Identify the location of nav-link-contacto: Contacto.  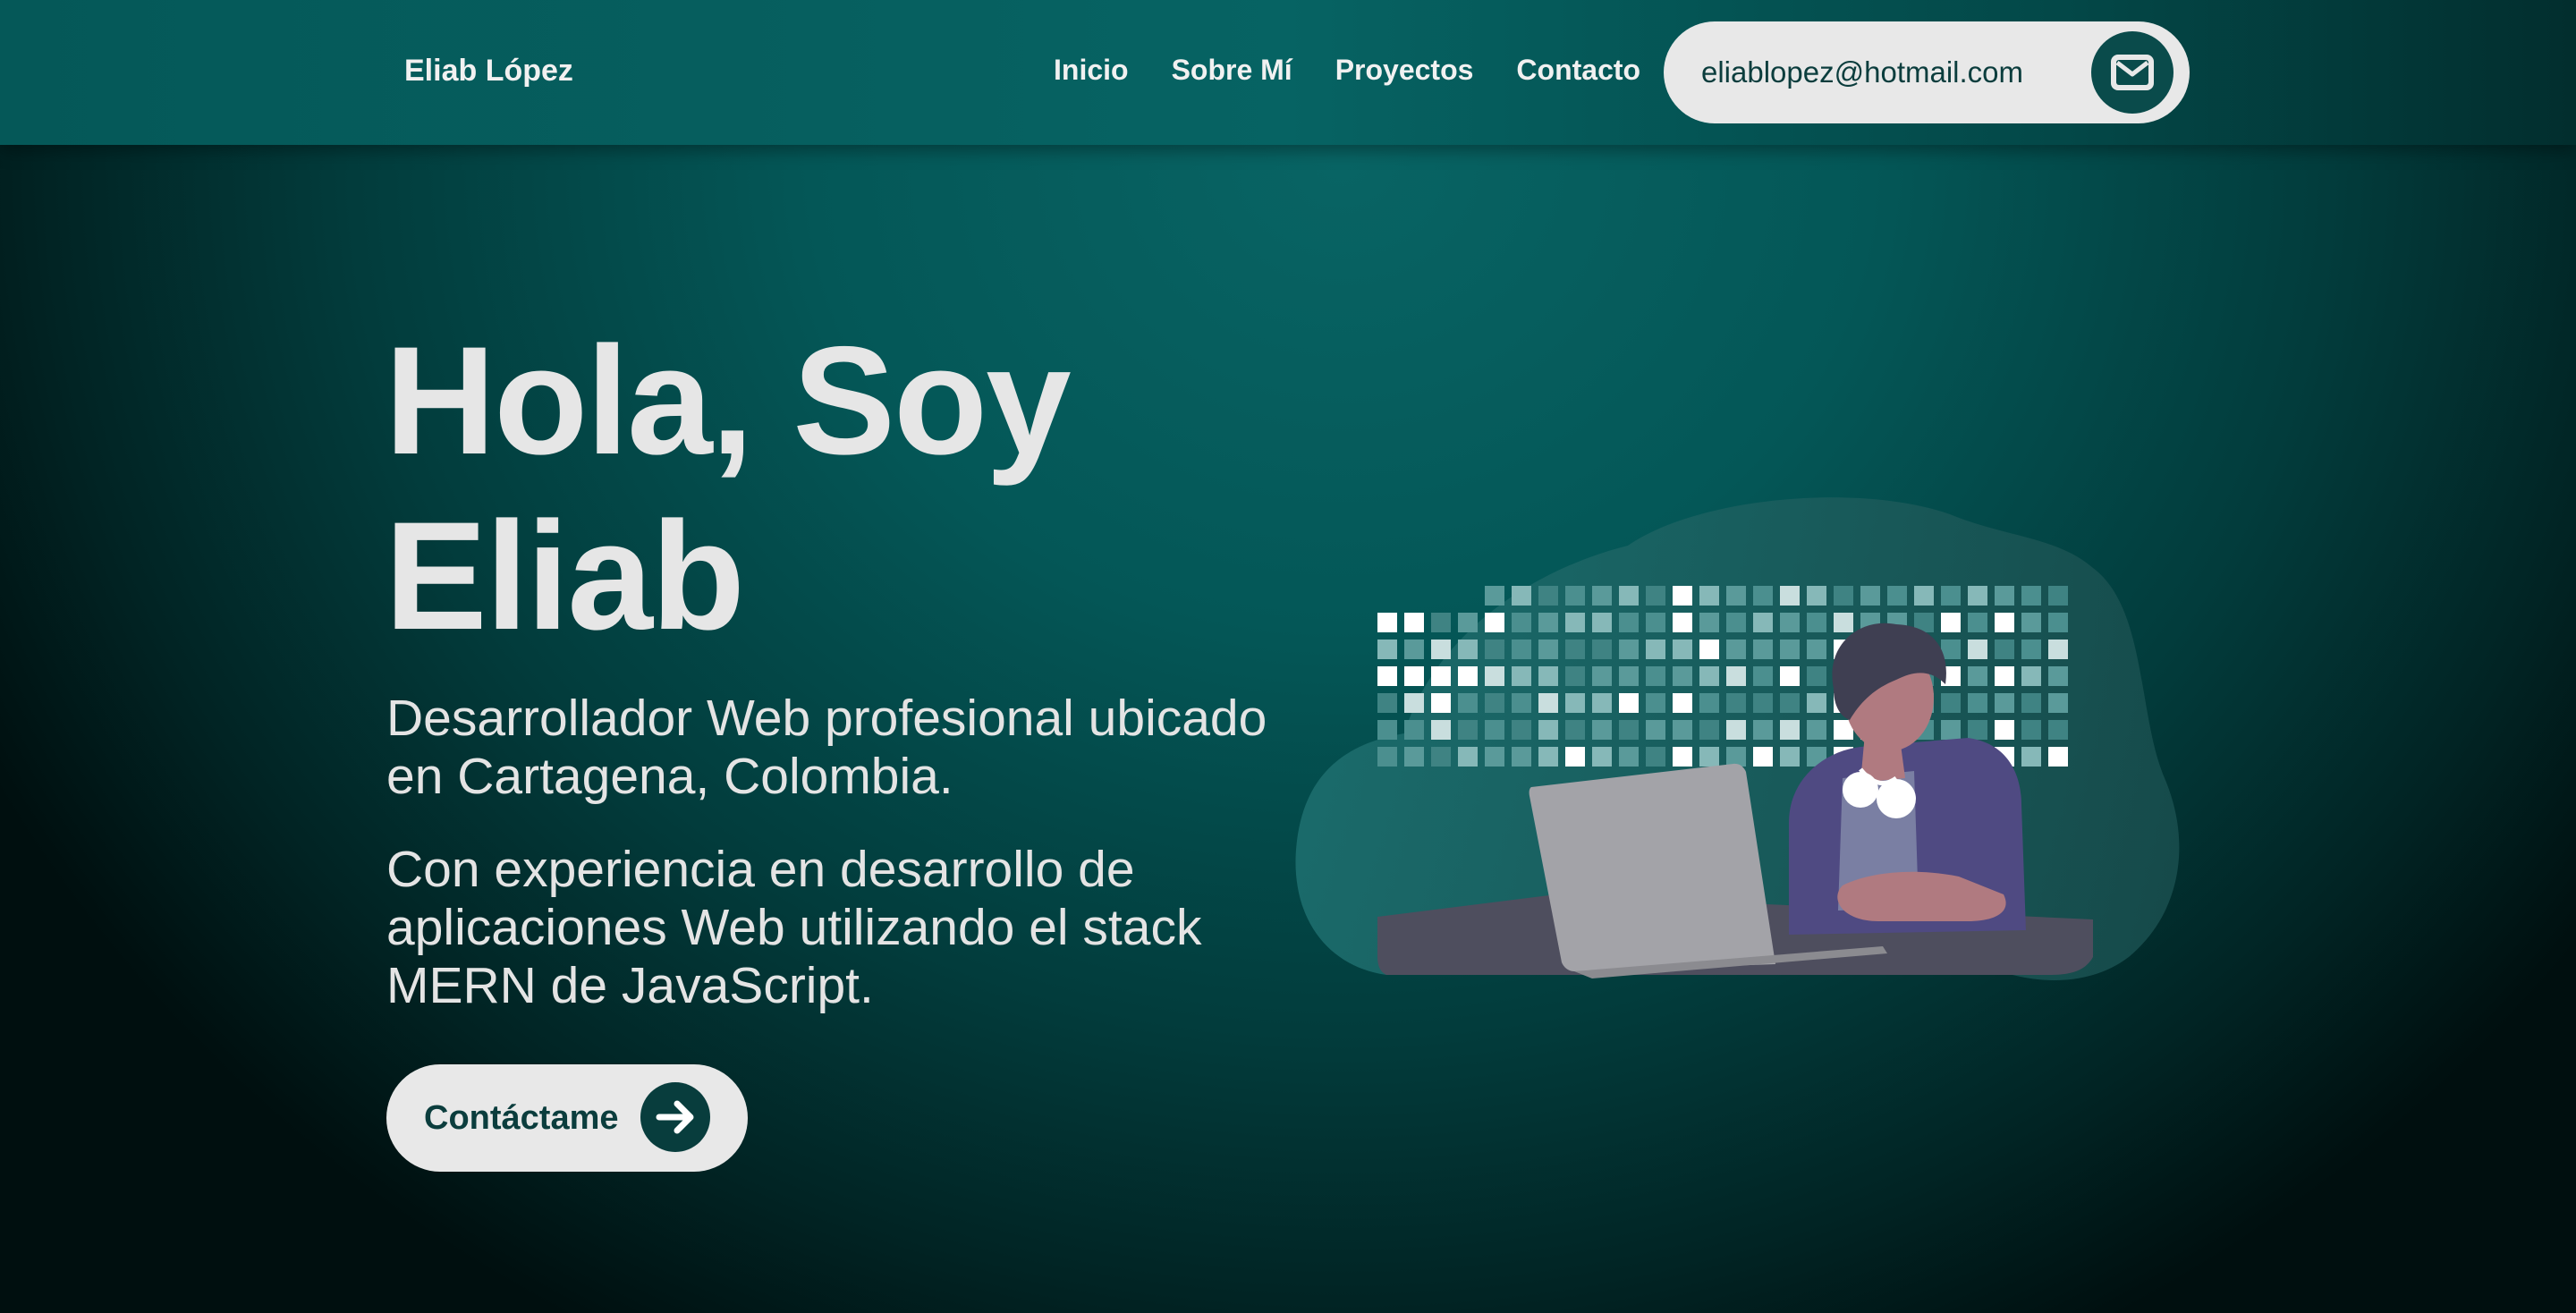
(1578, 70).